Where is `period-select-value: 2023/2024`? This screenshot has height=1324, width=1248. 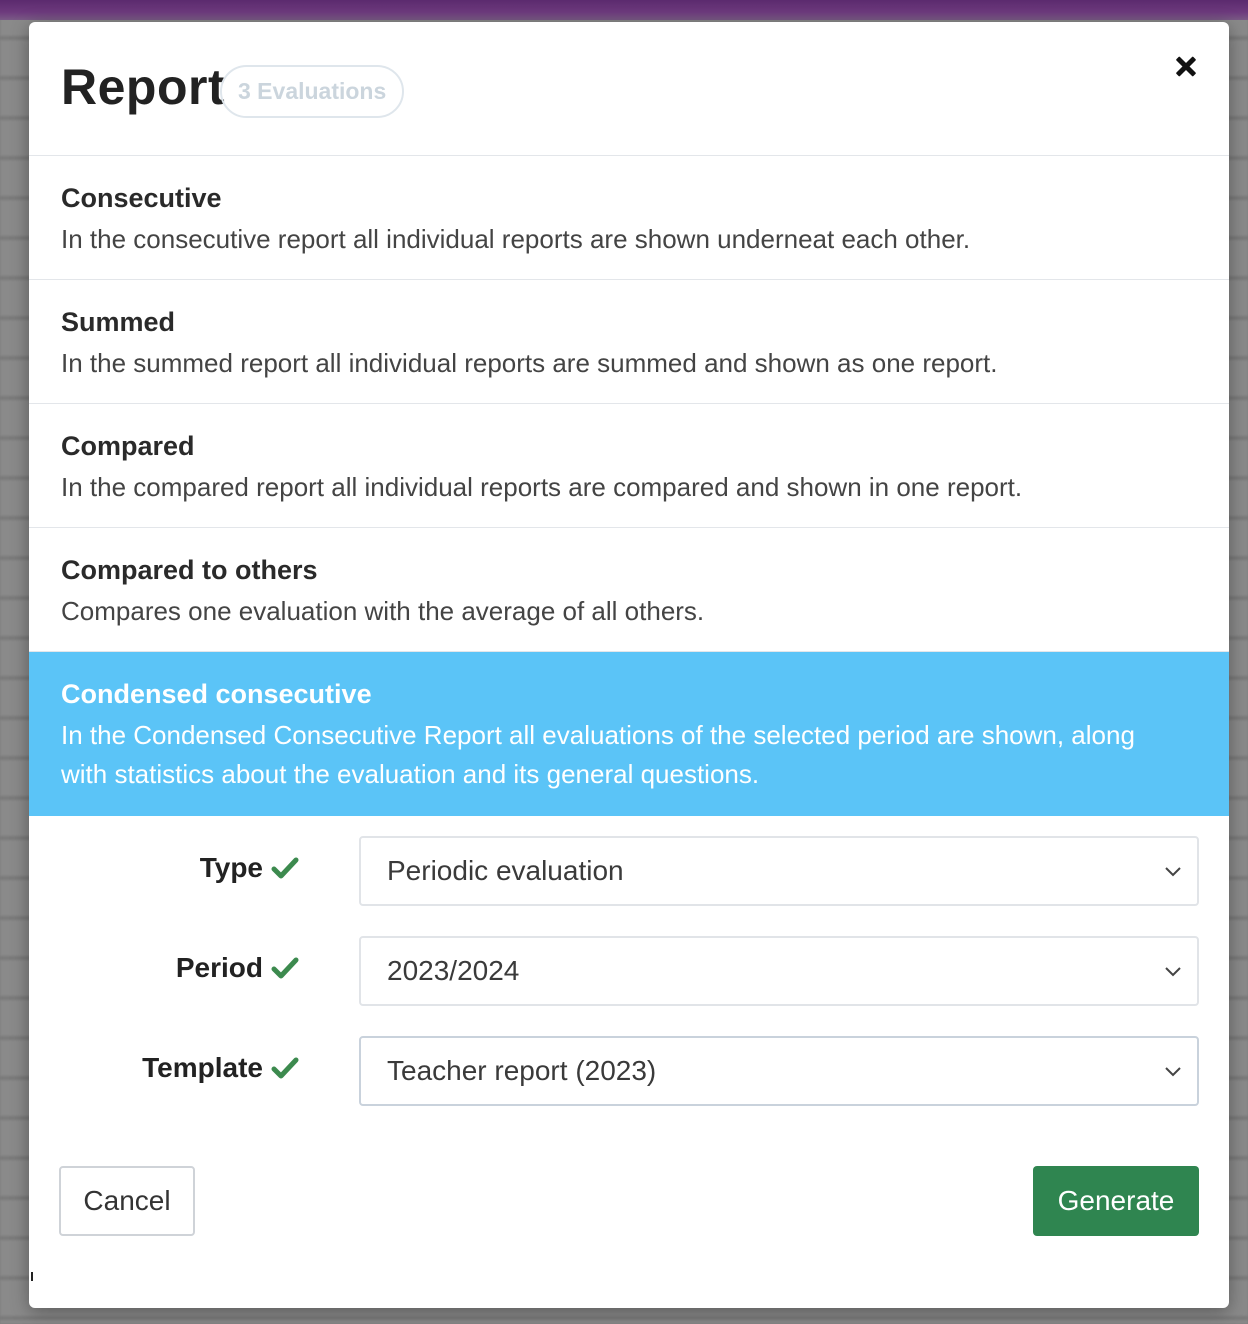
period-select-value: 2023/2024 is located at coordinates (453, 970).